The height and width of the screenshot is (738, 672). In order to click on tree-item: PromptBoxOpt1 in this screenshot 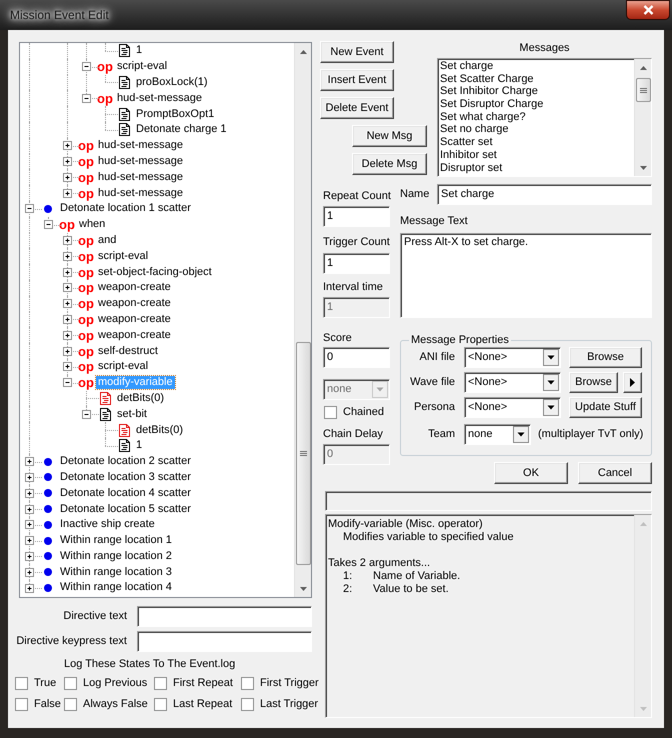, I will do `click(175, 114)`.